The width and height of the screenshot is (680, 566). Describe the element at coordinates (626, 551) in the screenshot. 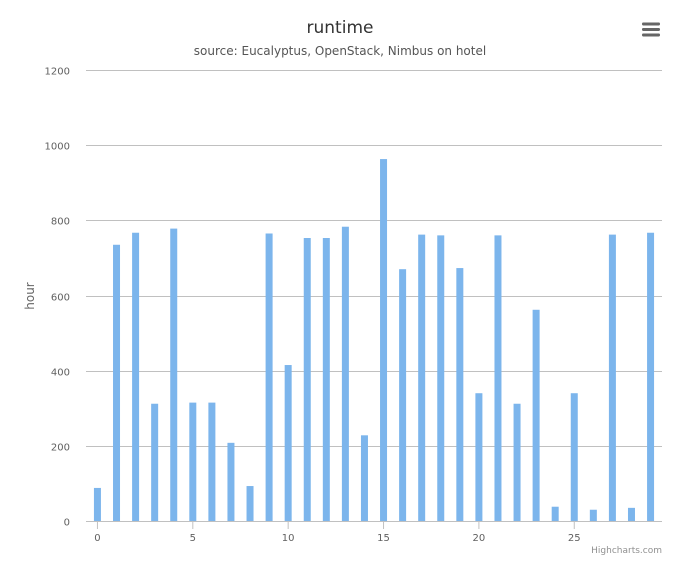

I see `credits-link: Highcharts.com` at that location.